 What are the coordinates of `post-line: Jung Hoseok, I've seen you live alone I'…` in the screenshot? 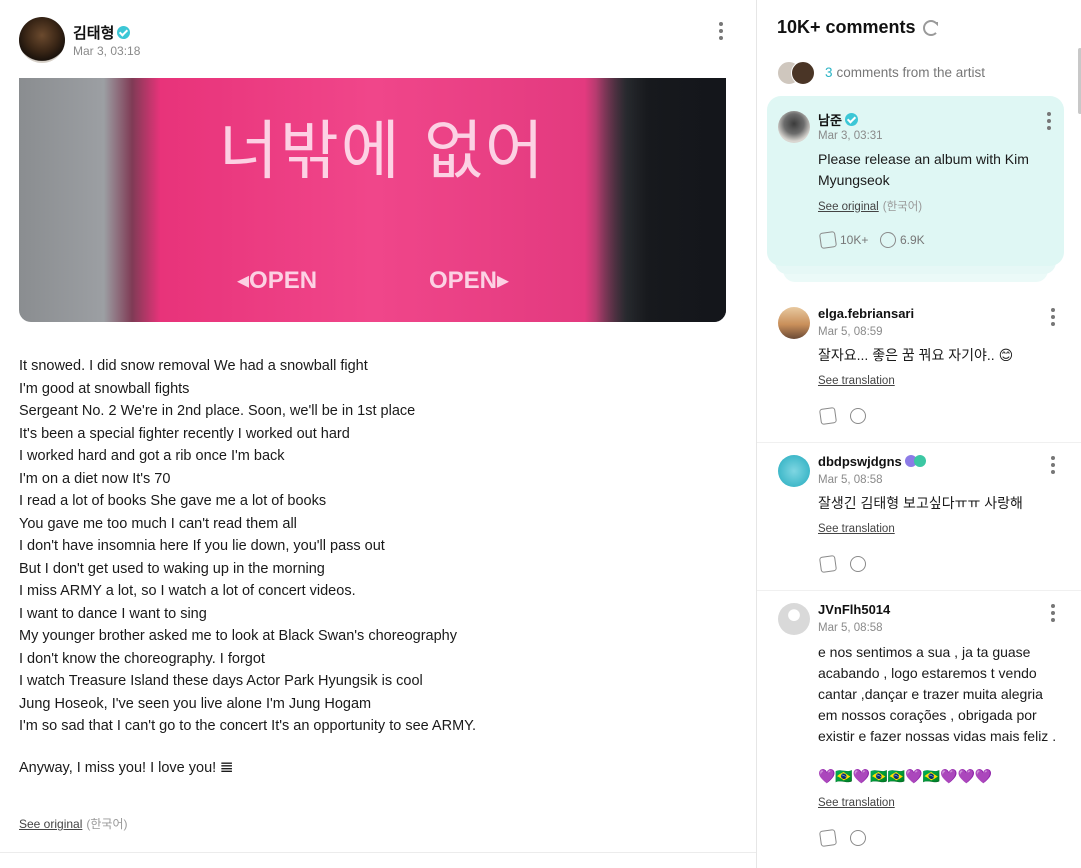 It's located at (195, 703).